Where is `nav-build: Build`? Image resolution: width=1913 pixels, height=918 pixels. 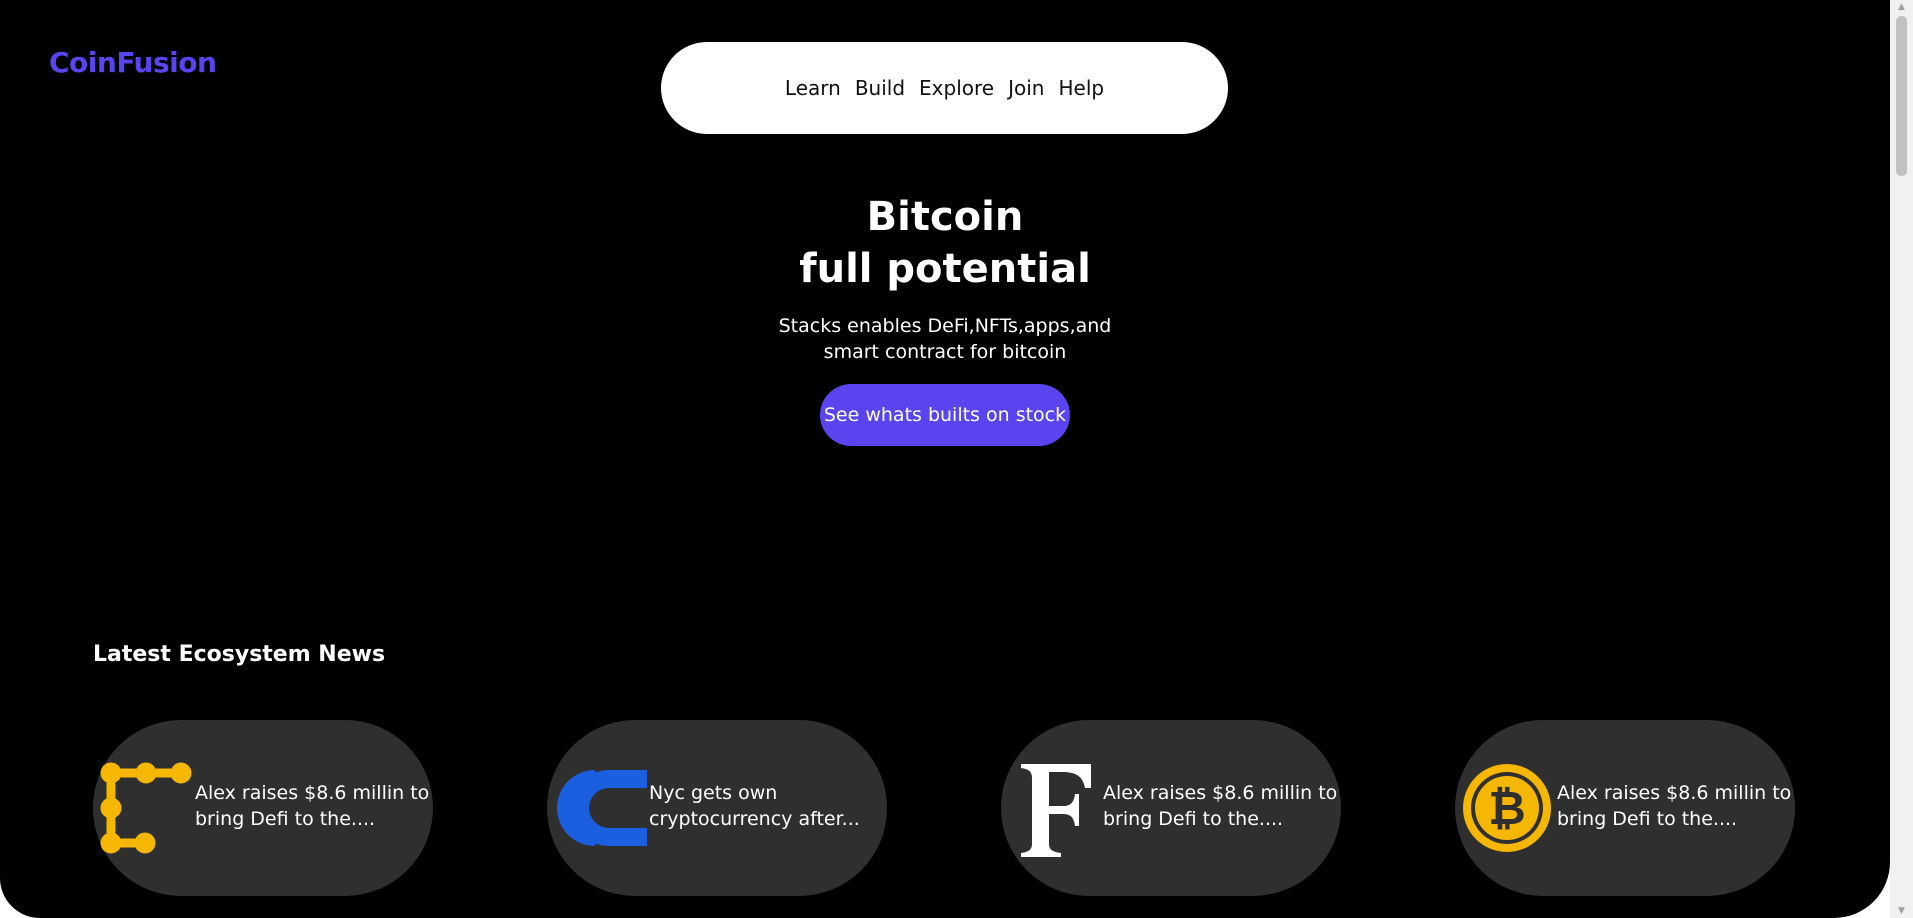 nav-build: Build is located at coordinates (880, 88).